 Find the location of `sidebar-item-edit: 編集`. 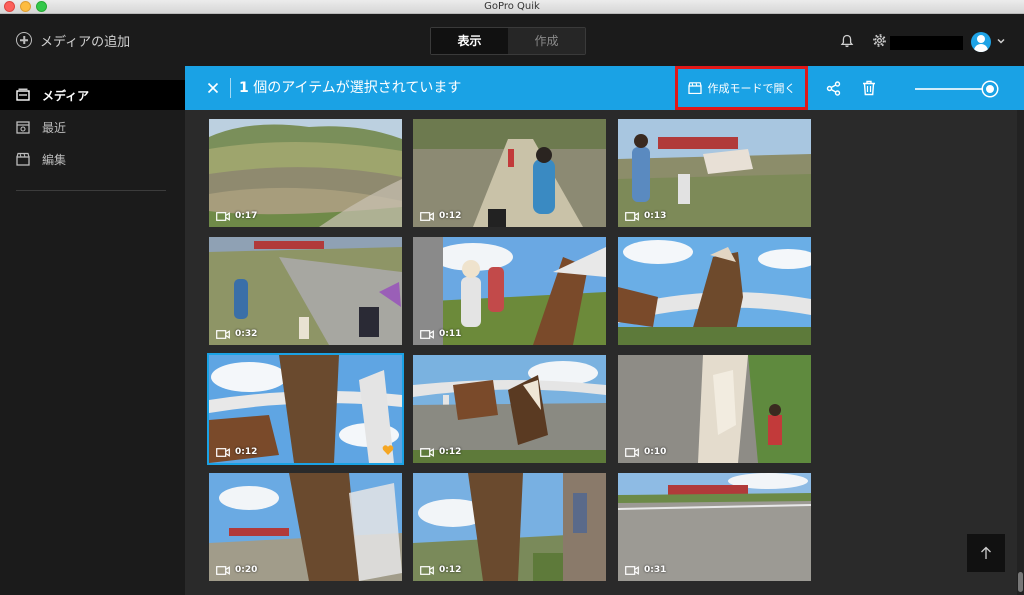

sidebar-item-edit: 編集 is located at coordinates (92, 159).